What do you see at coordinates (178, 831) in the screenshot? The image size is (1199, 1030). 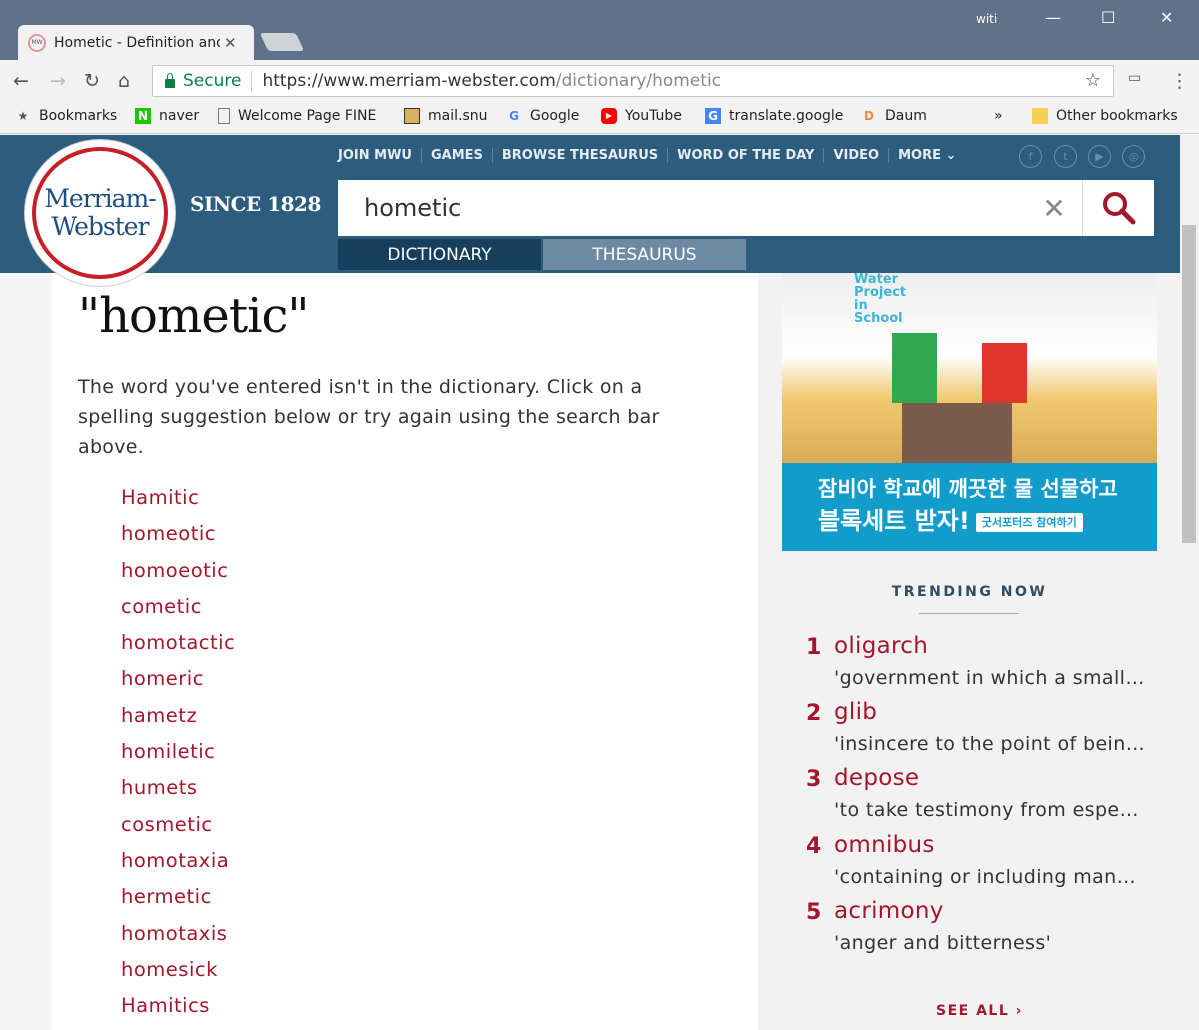 I see `suggestion-link: cosmetic` at bounding box center [178, 831].